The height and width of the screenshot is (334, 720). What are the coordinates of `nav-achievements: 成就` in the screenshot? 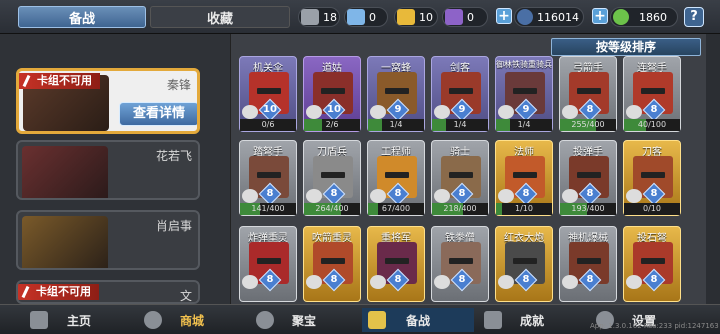 It's located at (532, 320).